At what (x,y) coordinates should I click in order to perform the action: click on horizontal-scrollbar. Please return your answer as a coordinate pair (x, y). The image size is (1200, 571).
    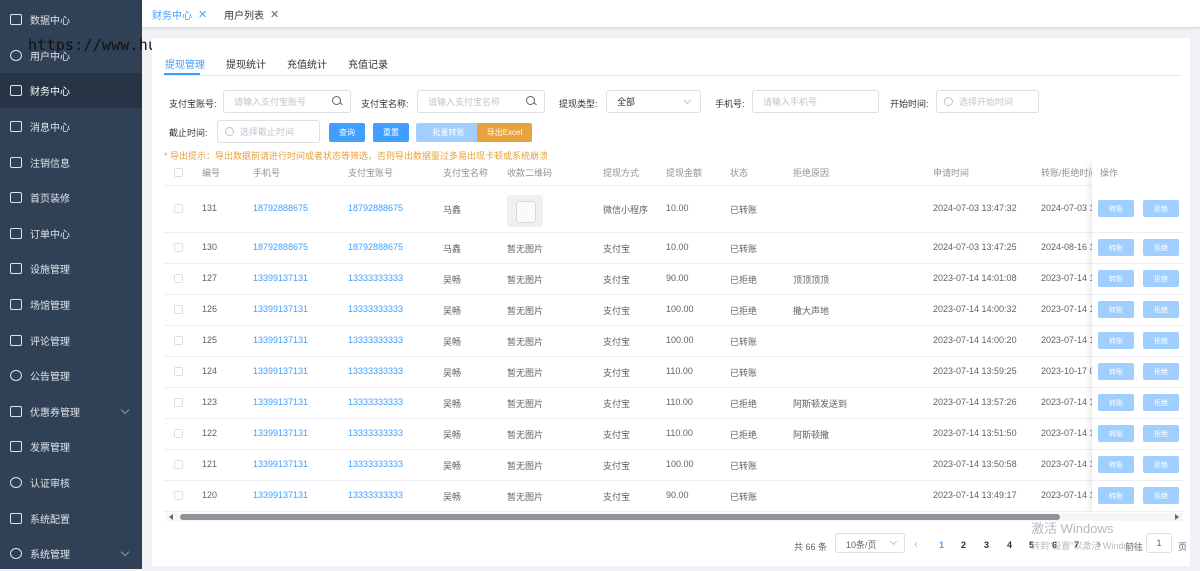
    Looking at the image, I should click on (674, 517).